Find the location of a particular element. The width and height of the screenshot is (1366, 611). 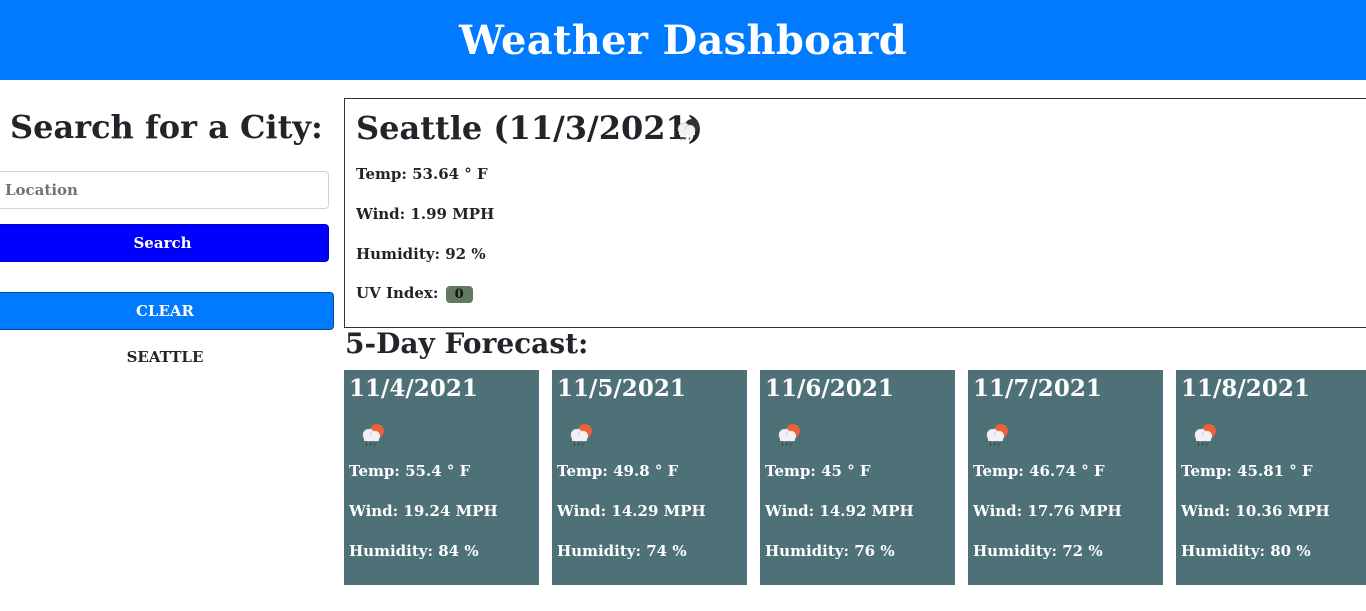

clear-button: CLEAR is located at coordinates (167, 311).